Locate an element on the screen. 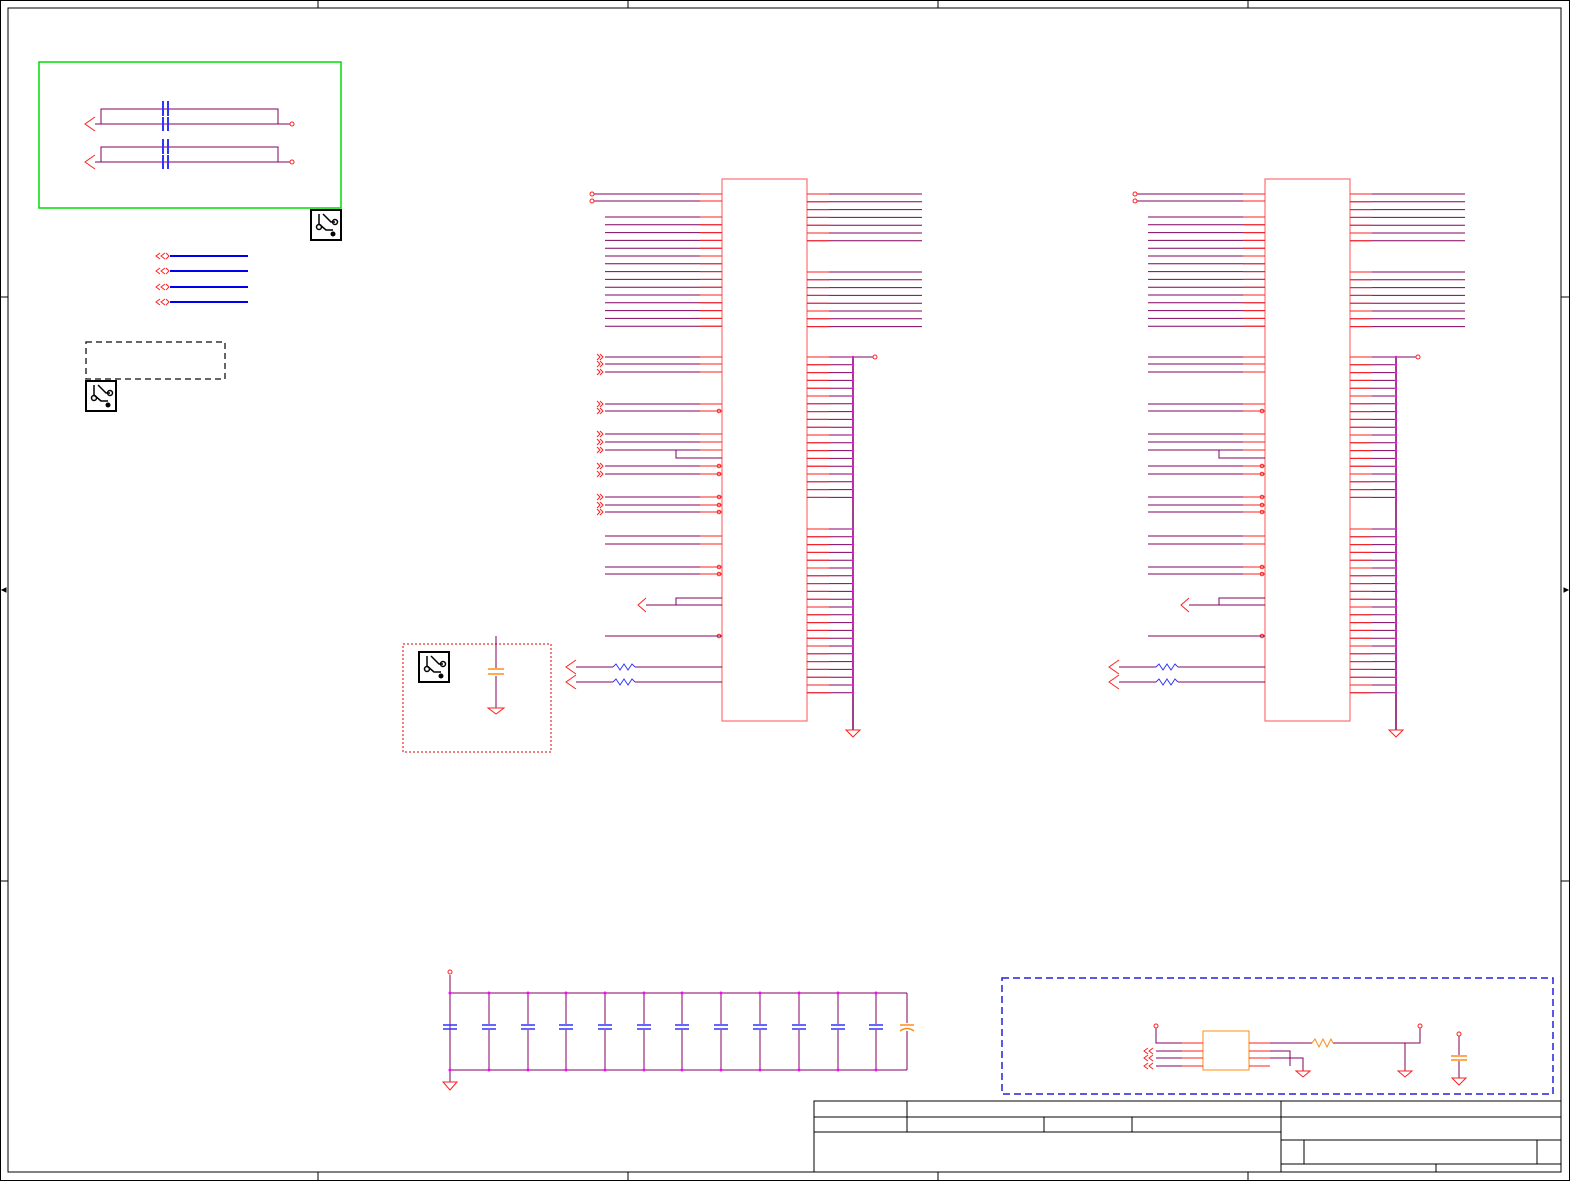  ground-symbol is located at coordinates (450, 1086).